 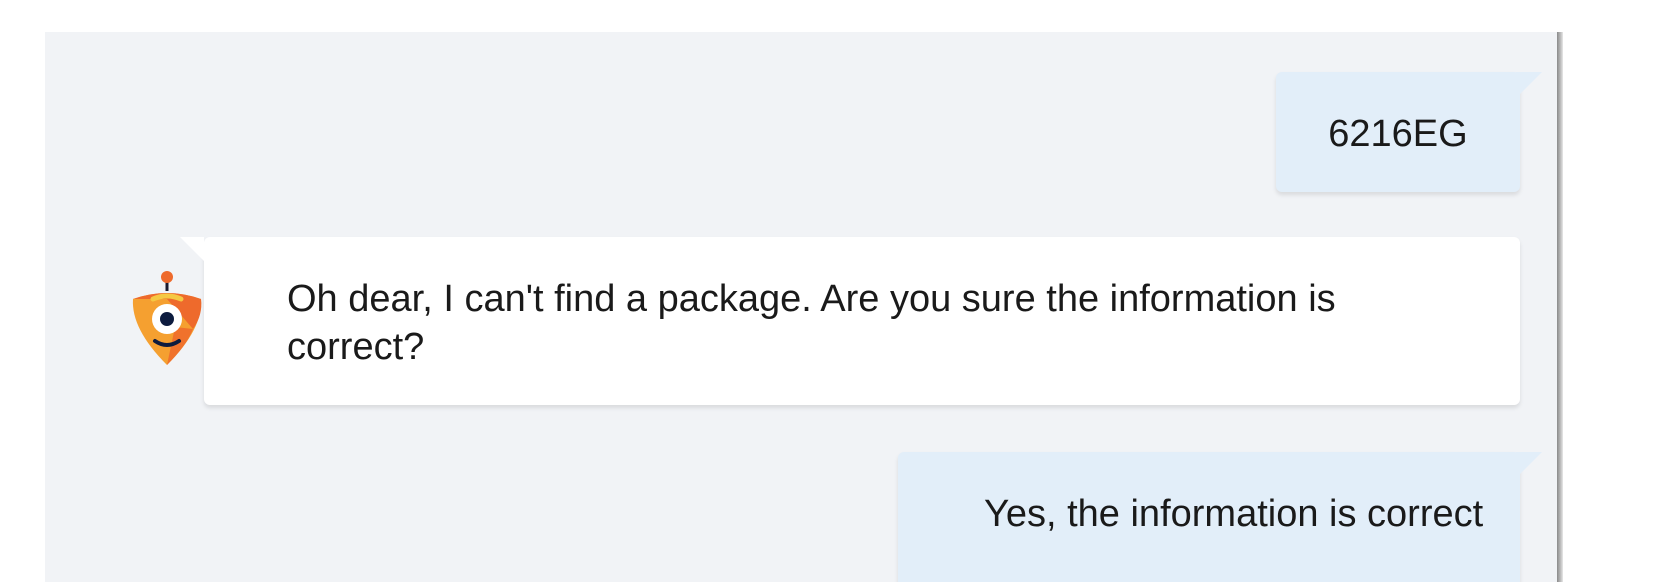 What do you see at coordinates (1560, 307) in the screenshot?
I see `scrollbar-edge` at bounding box center [1560, 307].